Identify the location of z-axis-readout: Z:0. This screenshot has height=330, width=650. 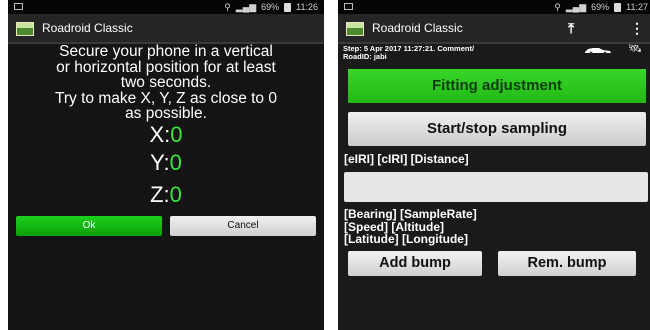
(166, 195).